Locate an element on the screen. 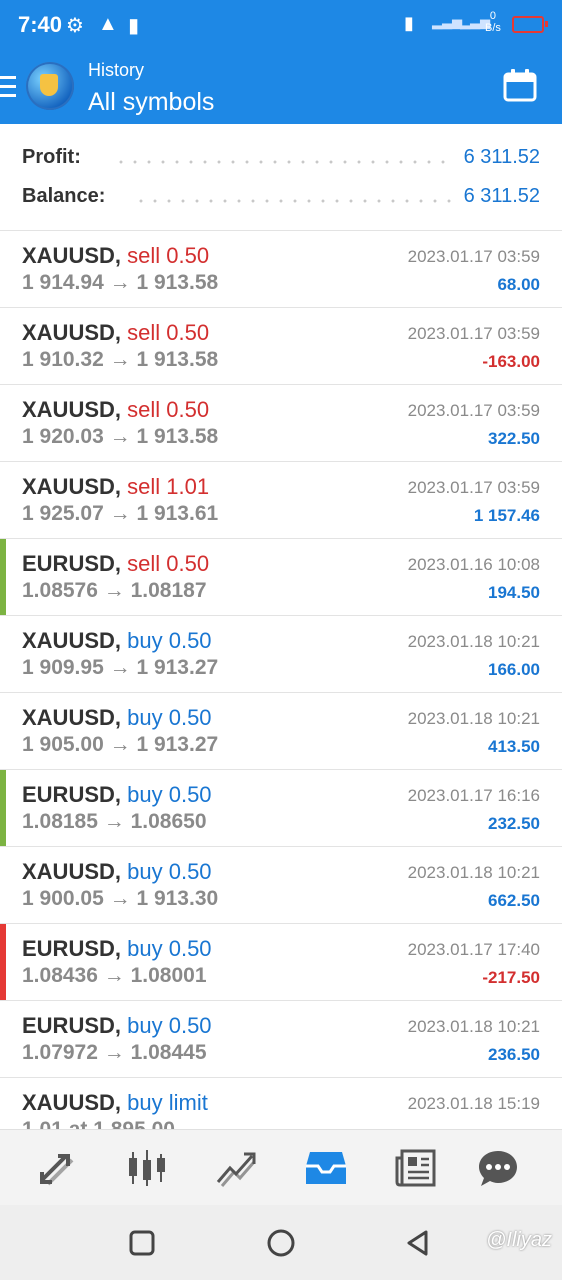 This screenshot has width=562, height=1280. close-price: 1 913.58 is located at coordinates (177, 436).